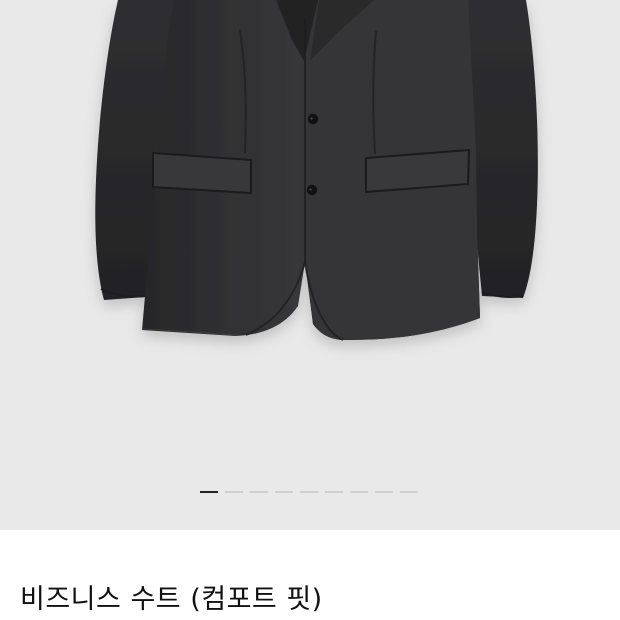  Describe the element at coordinates (171, 599) in the screenshot. I see `product-title: 비즈니스 수트 (컴포트 핏)` at that location.